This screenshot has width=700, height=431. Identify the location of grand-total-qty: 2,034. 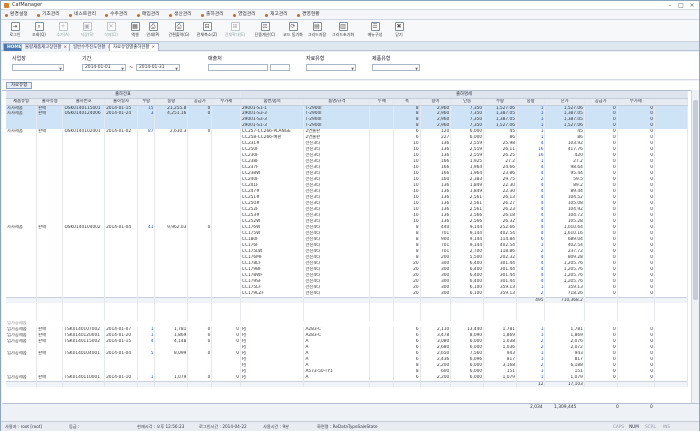
(536, 407).